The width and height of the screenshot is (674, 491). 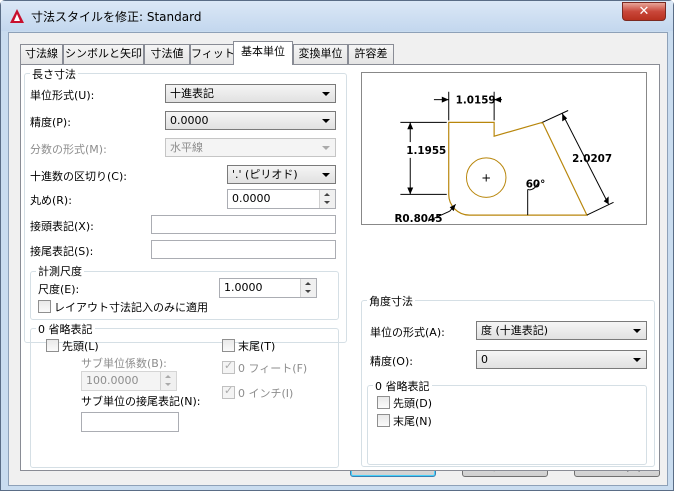 I want to click on radius-text: R0.8045, so click(x=418, y=219).